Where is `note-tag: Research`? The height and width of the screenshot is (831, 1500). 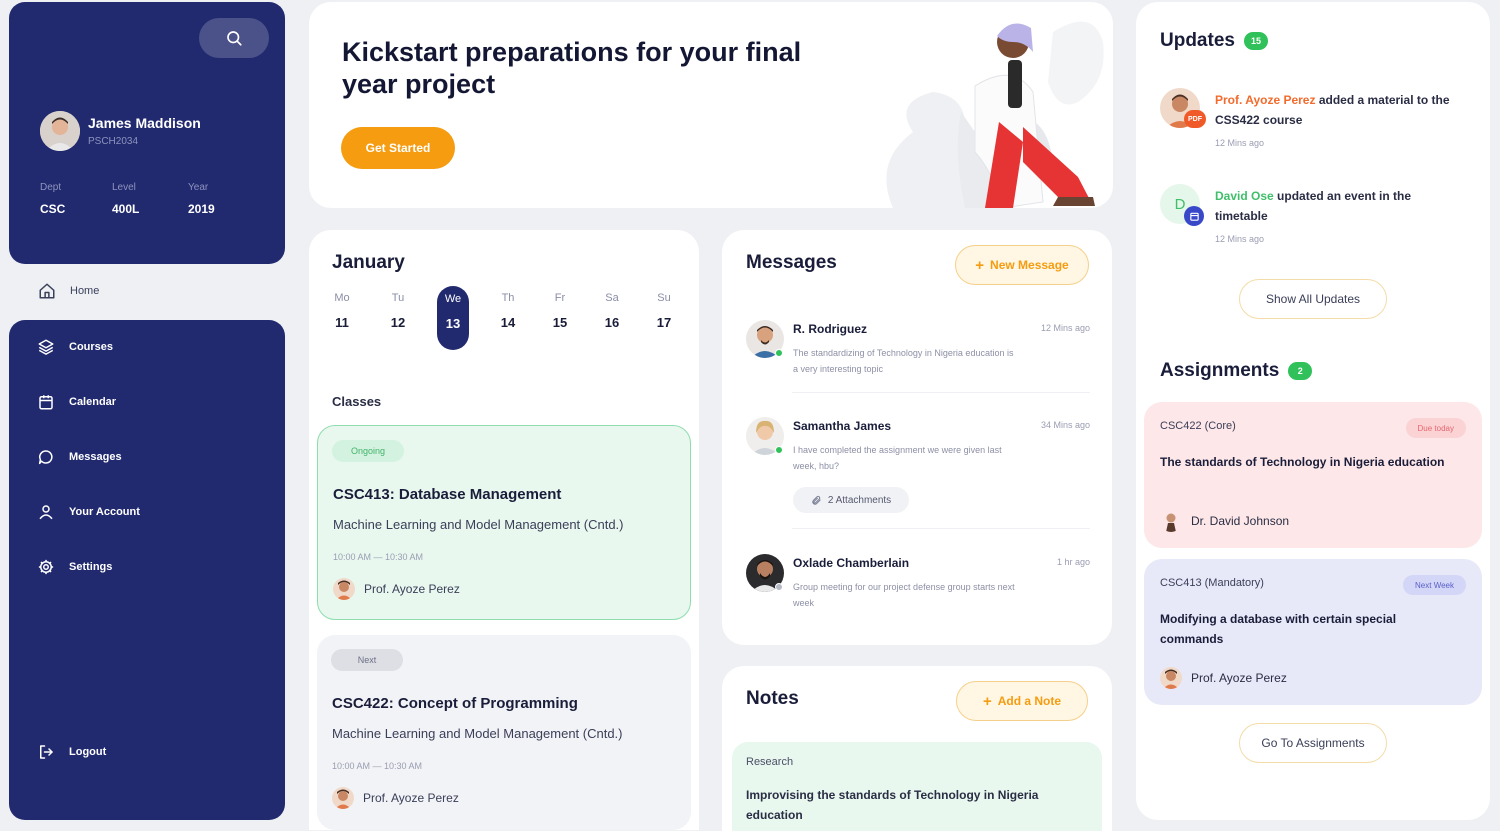 note-tag: Research is located at coordinates (770, 762).